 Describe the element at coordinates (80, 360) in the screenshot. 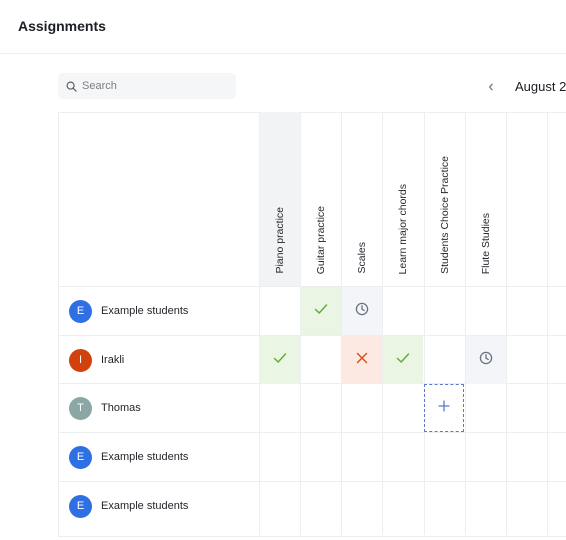

I see `avatar: I` at that location.